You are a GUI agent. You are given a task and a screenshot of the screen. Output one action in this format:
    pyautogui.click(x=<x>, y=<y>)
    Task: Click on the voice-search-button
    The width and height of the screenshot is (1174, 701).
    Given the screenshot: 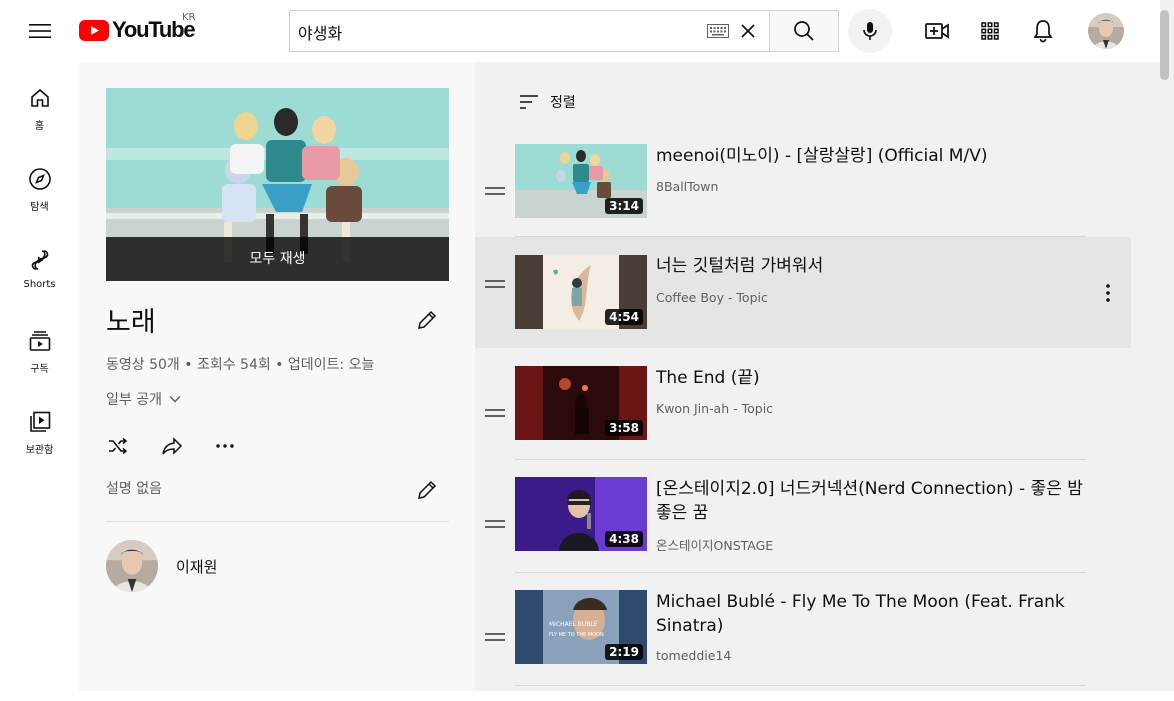 What is the action you would take?
    pyautogui.click(x=870, y=31)
    